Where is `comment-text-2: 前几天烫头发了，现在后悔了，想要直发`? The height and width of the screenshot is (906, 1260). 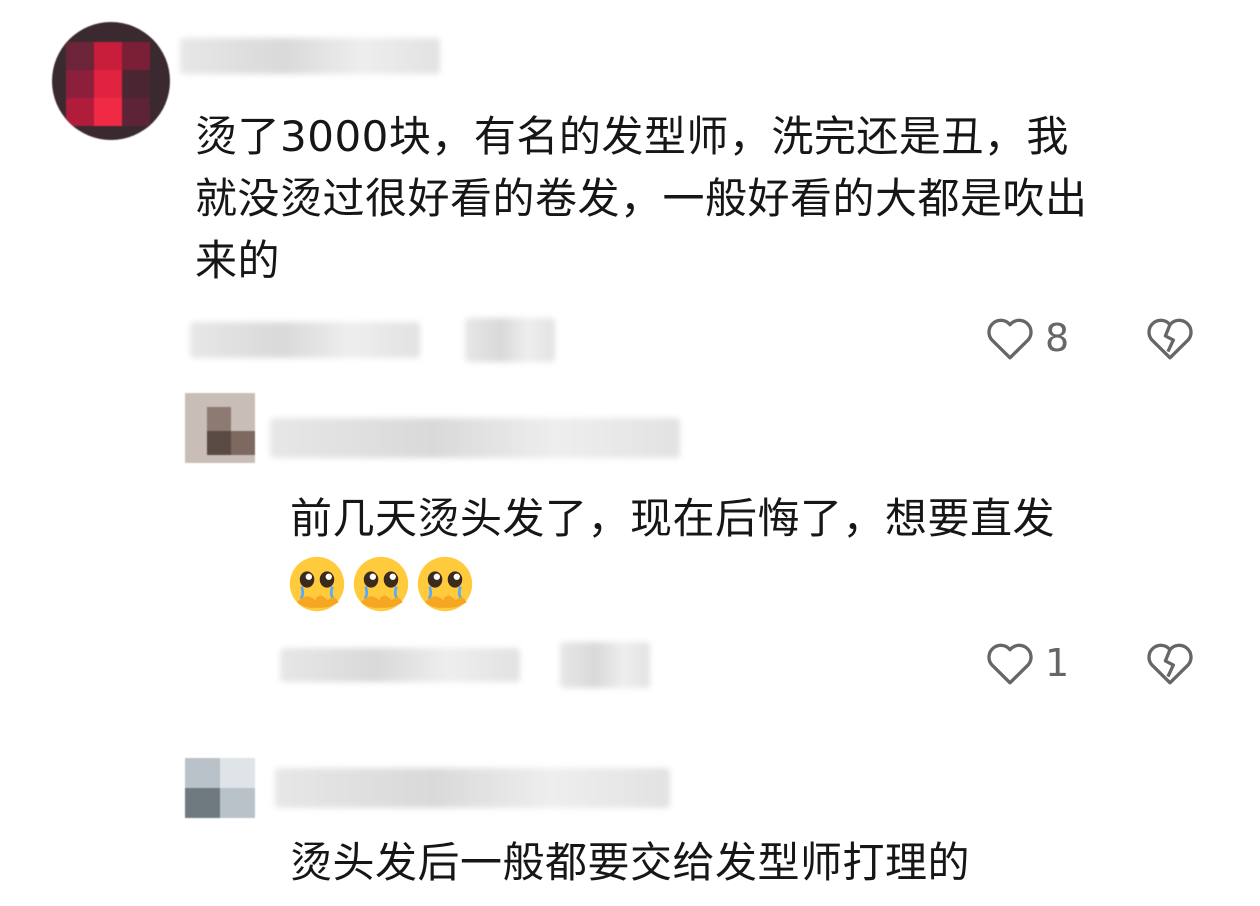 comment-text-2: 前几天烫头发了，现在后悔了，想要直发 is located at coordinates (673, 518).